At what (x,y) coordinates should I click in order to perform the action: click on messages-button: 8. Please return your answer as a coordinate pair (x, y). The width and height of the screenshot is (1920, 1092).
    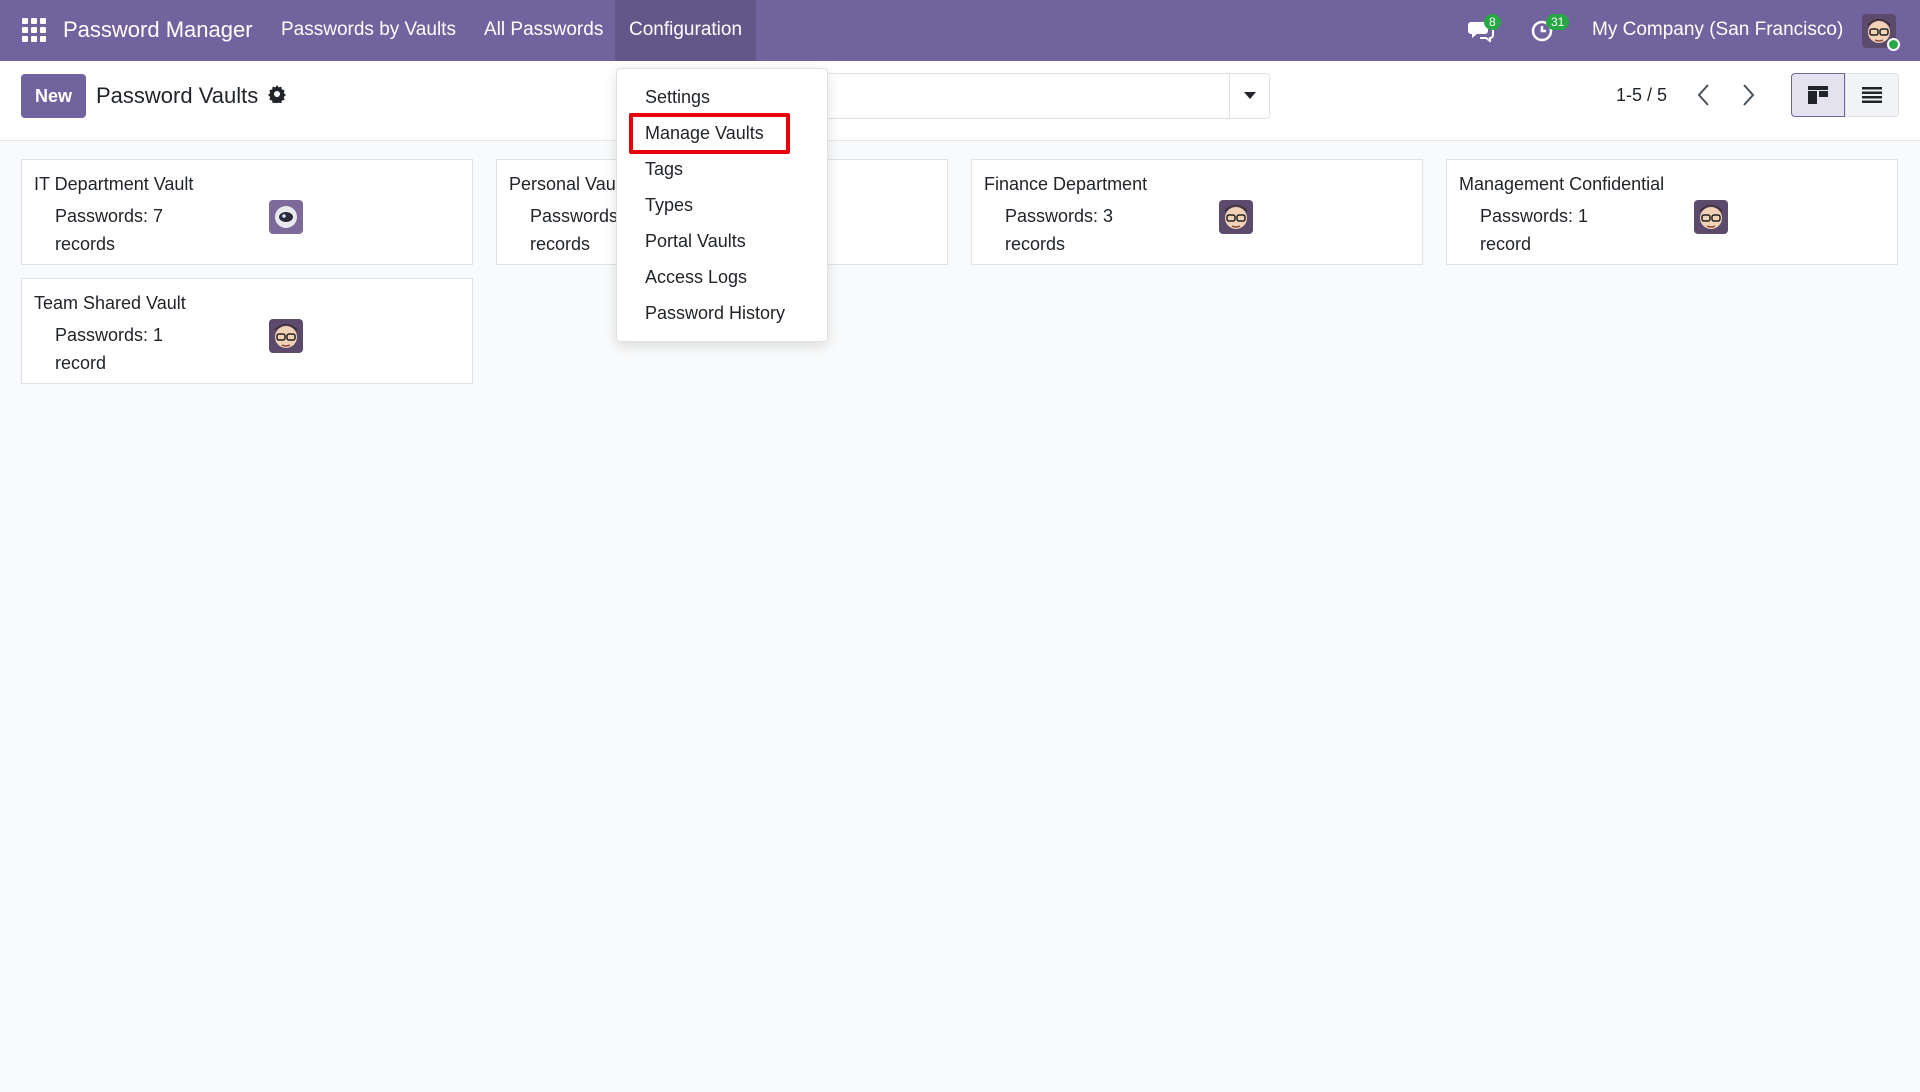
    Looking at the image, I should click on (1484, 30).